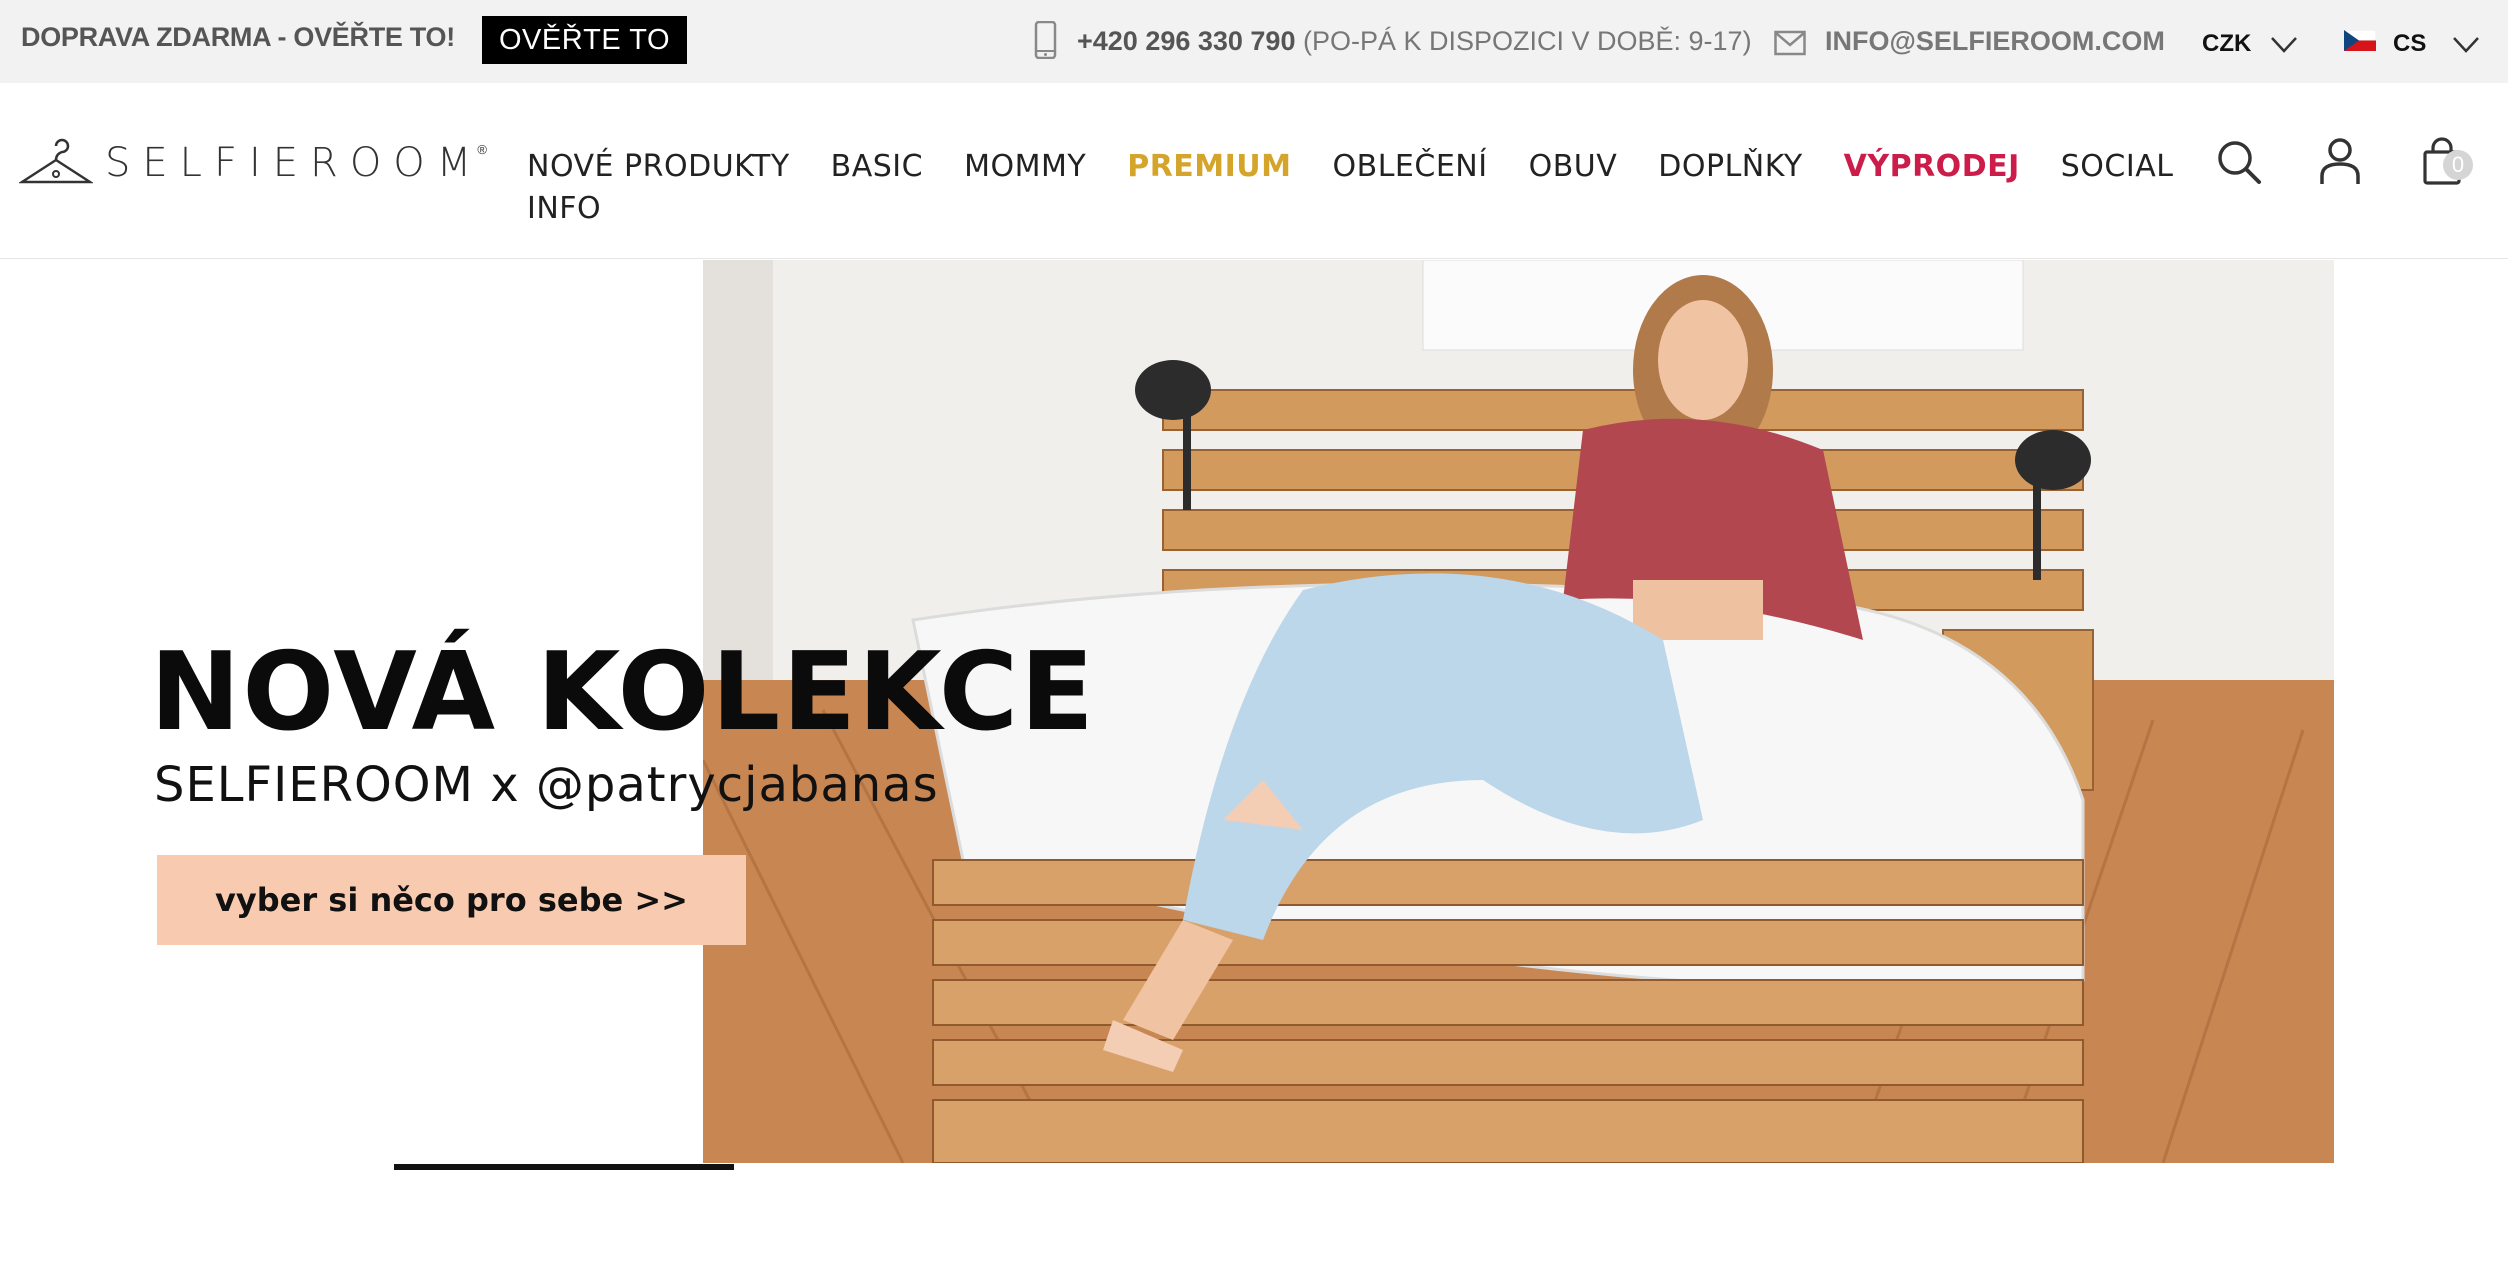  Describe the element at coordinates (1209, 166) in the screenshot. I see `nav-item-premium: PREMIUM` at that location.